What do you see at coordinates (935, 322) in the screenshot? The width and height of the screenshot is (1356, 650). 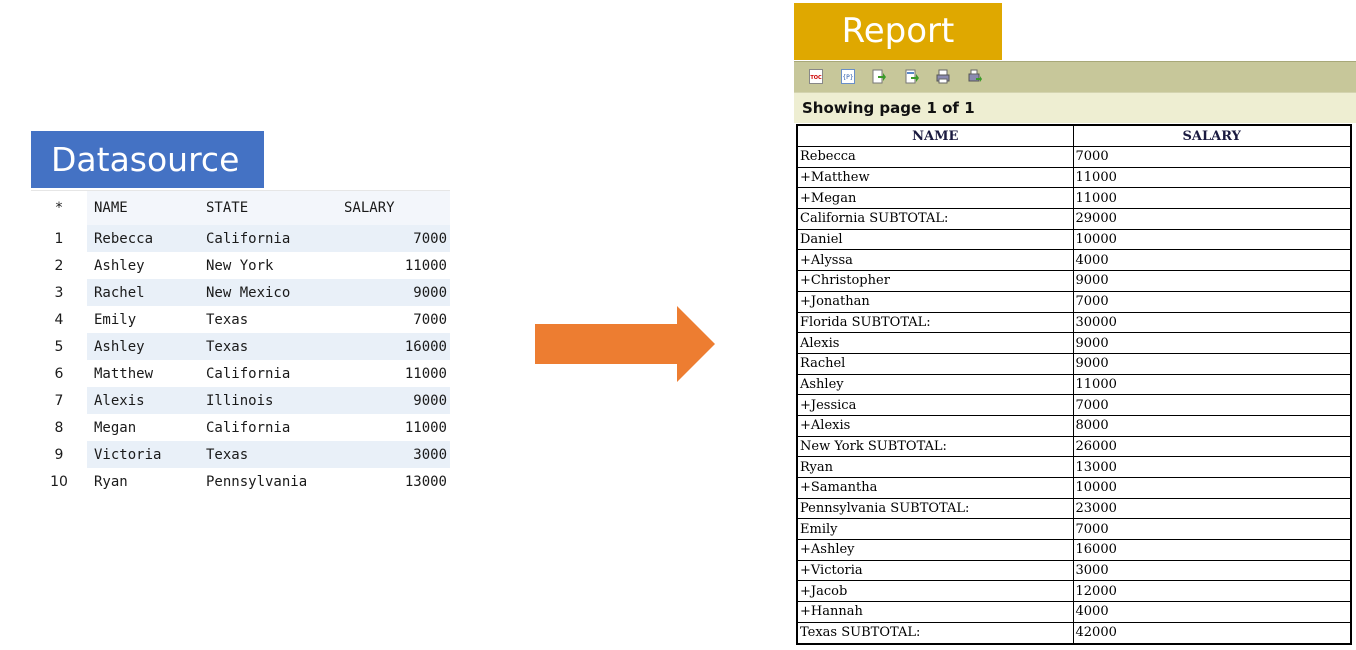 I see `report-row-name: Florida SUBTOTAL:` at bounding box center [935, 322].